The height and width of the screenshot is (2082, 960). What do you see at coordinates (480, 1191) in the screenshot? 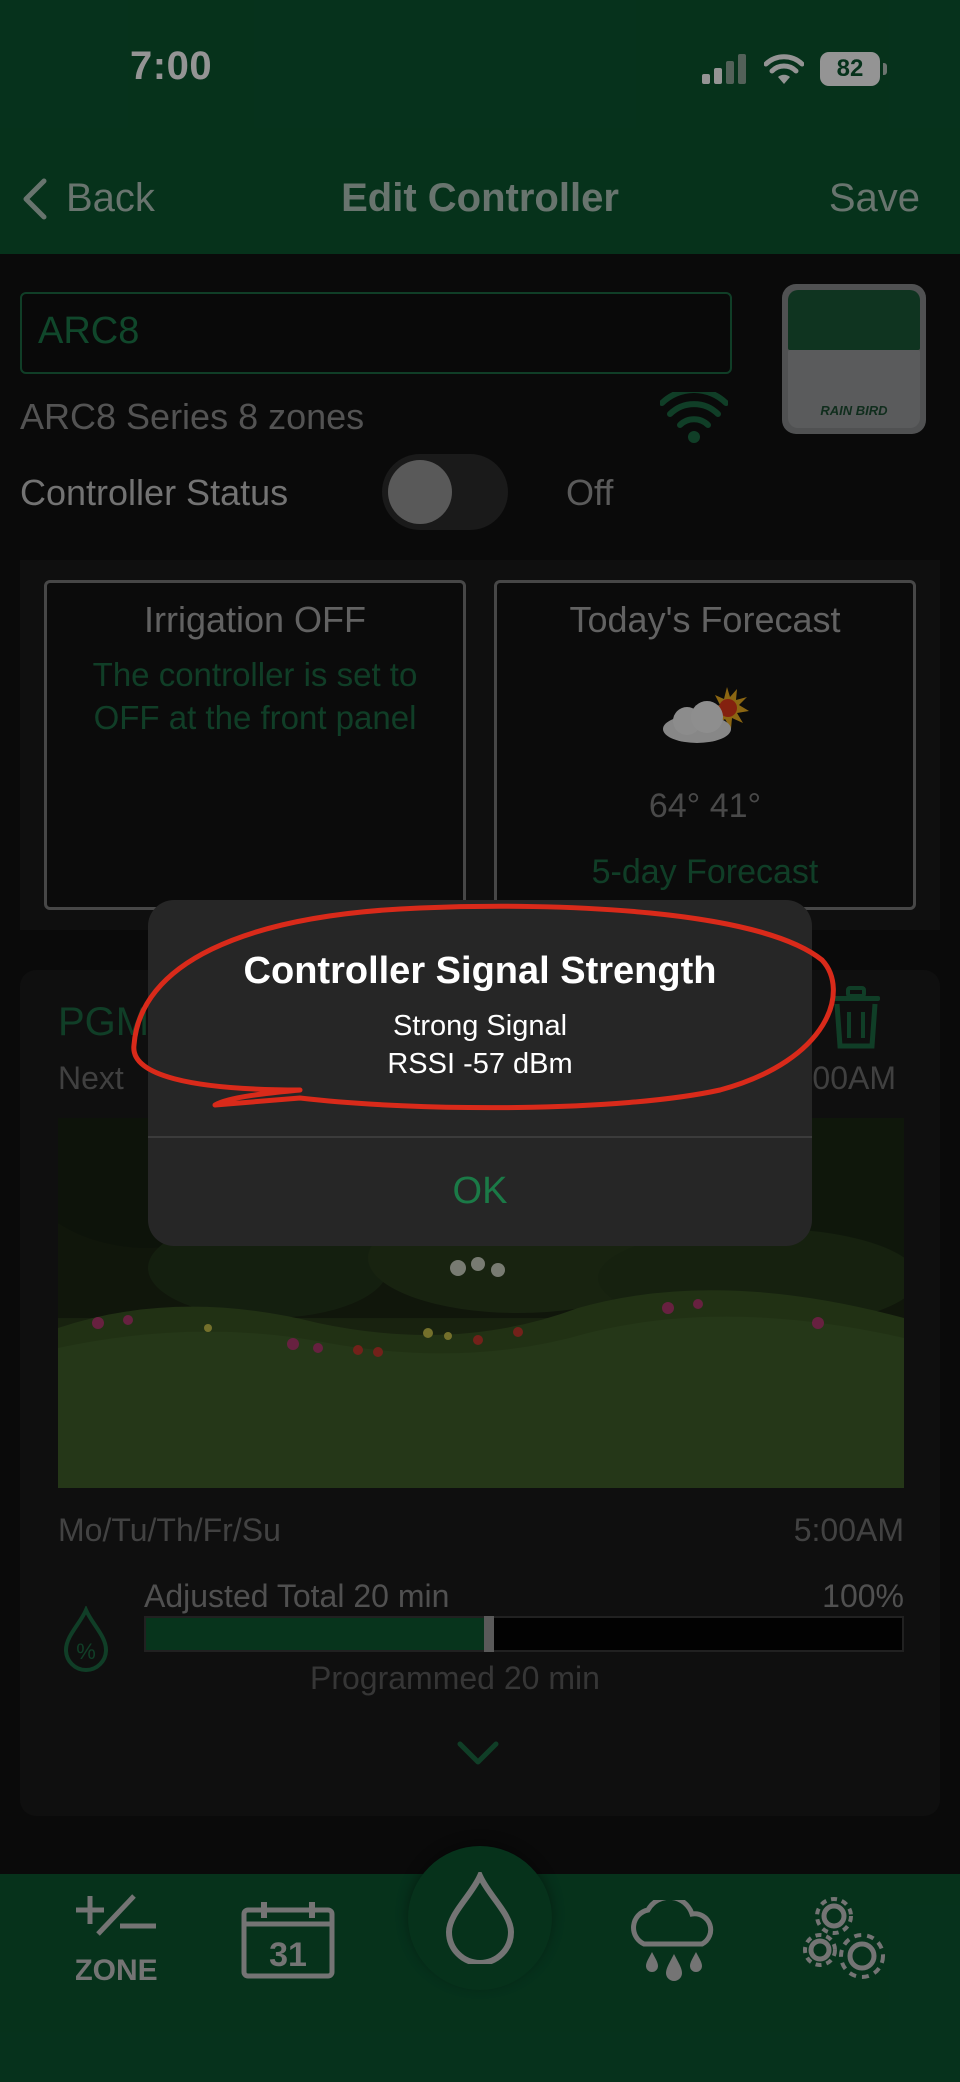
I see `alert-ok-button: OK` at bounding box center [480, 1191].